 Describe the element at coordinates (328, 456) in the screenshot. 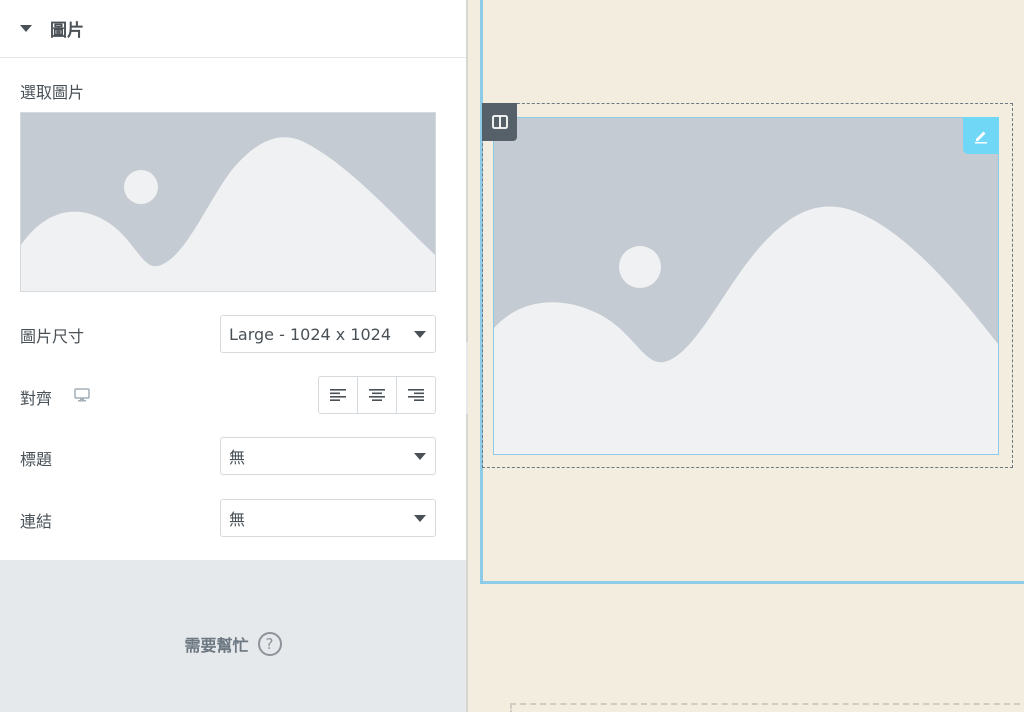

I see `caption-select: 無` at that location.